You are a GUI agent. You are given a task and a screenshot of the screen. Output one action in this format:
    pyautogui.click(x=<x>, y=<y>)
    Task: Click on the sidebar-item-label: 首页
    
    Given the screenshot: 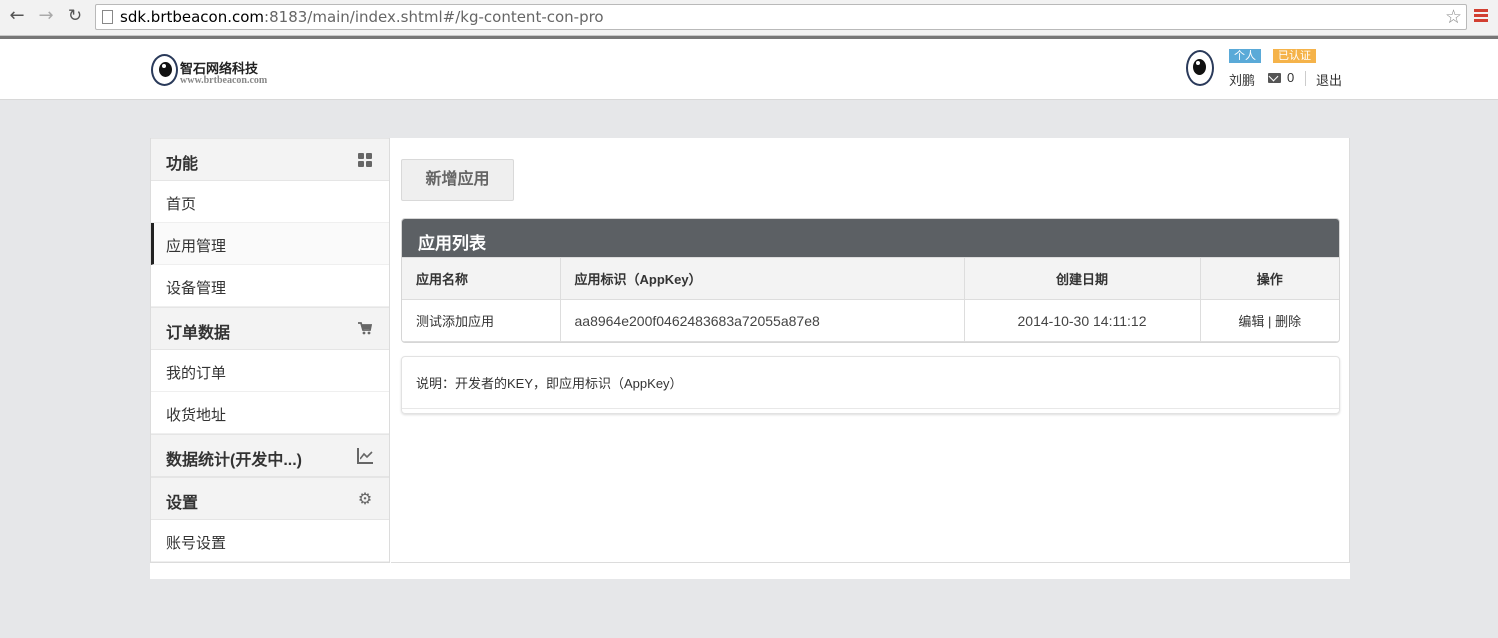 What is the action you would take?
    pyautogui.click(x=181, y=204)
    